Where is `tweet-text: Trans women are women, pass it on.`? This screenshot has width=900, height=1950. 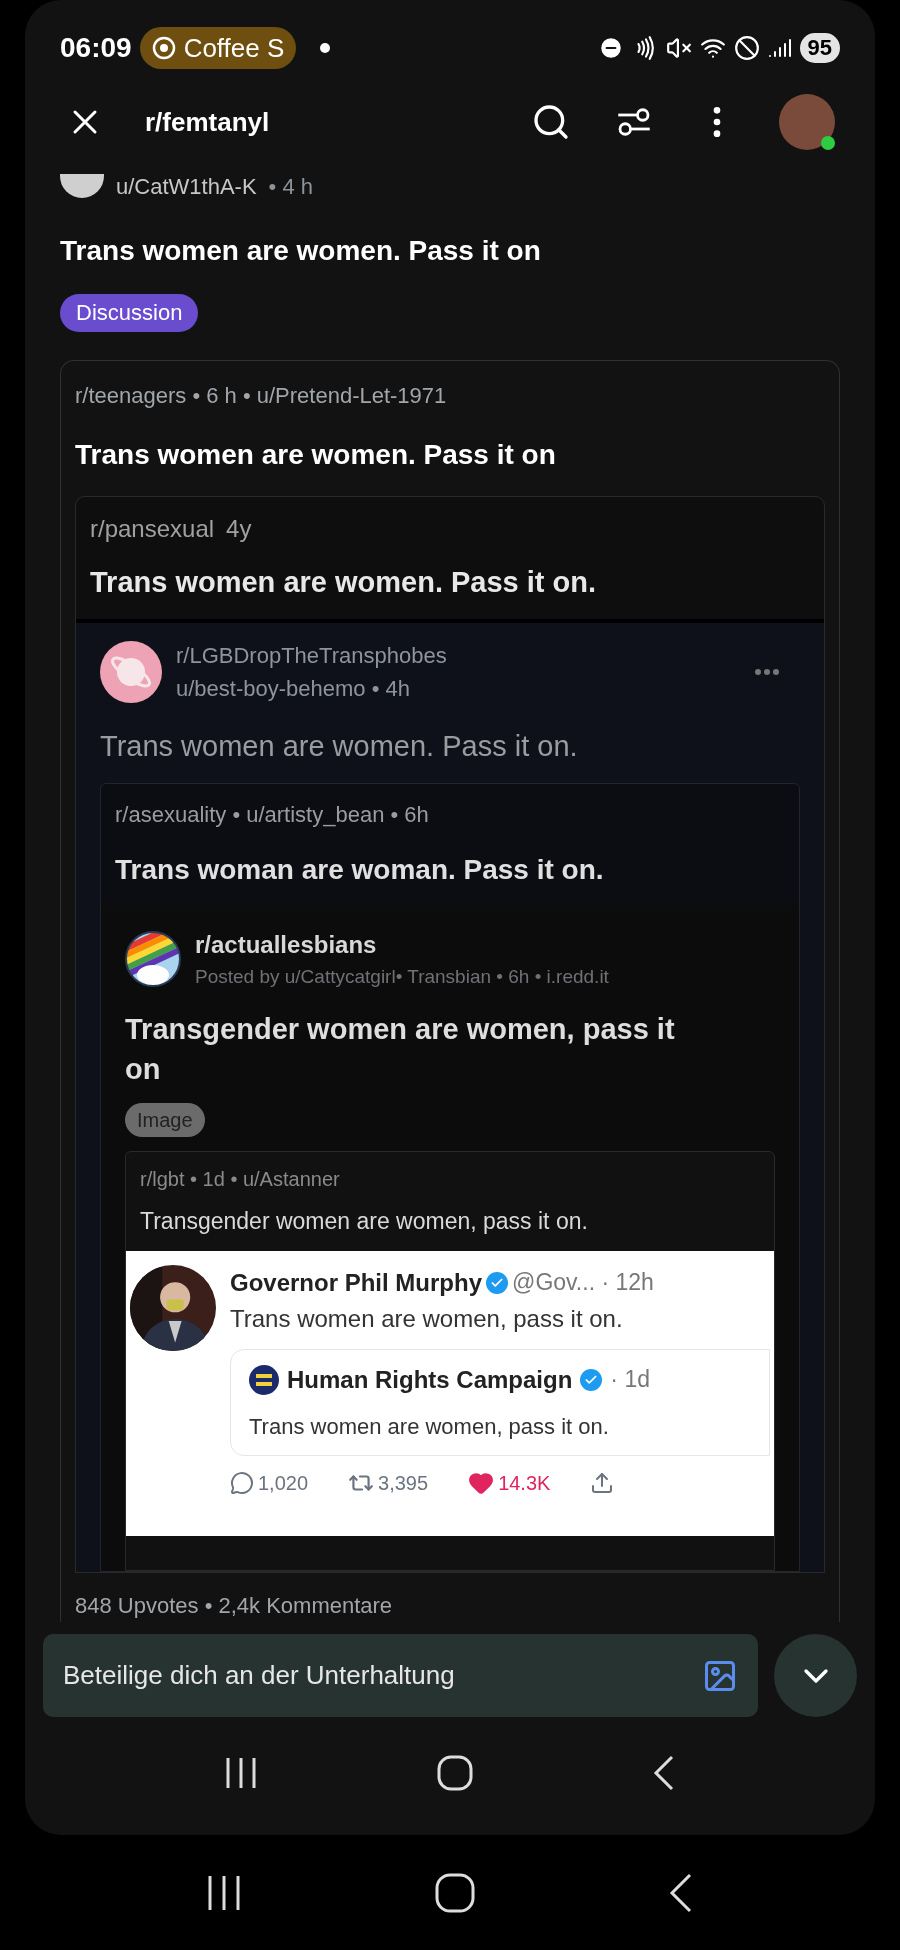 tweet-text: Trans women are women, pass it on. is located at coordinates (427, 1318).